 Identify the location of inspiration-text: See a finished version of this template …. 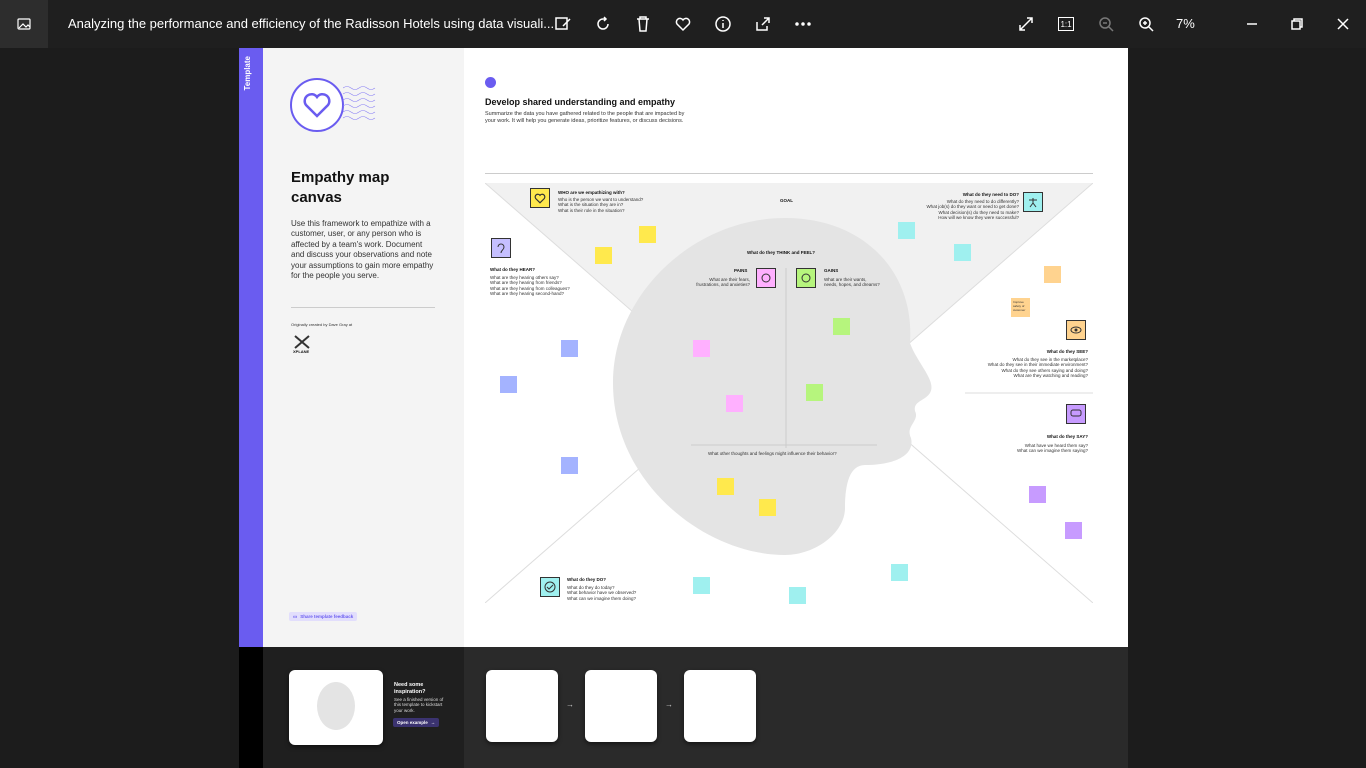
(419, 705).